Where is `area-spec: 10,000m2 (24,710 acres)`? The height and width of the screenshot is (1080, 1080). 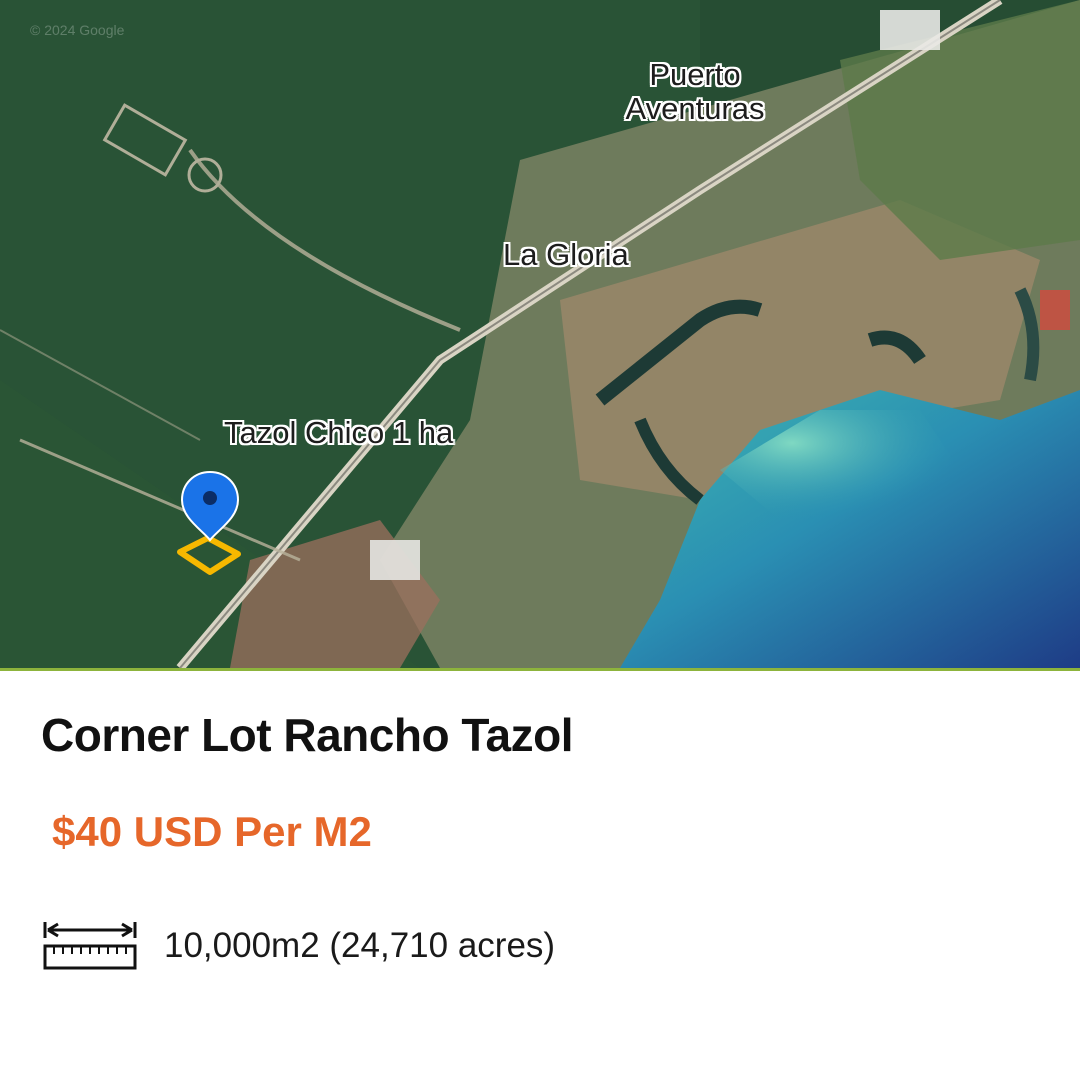
area-spec: 10,000m2 (24,710 acres) is located at coordinates (298, 946).